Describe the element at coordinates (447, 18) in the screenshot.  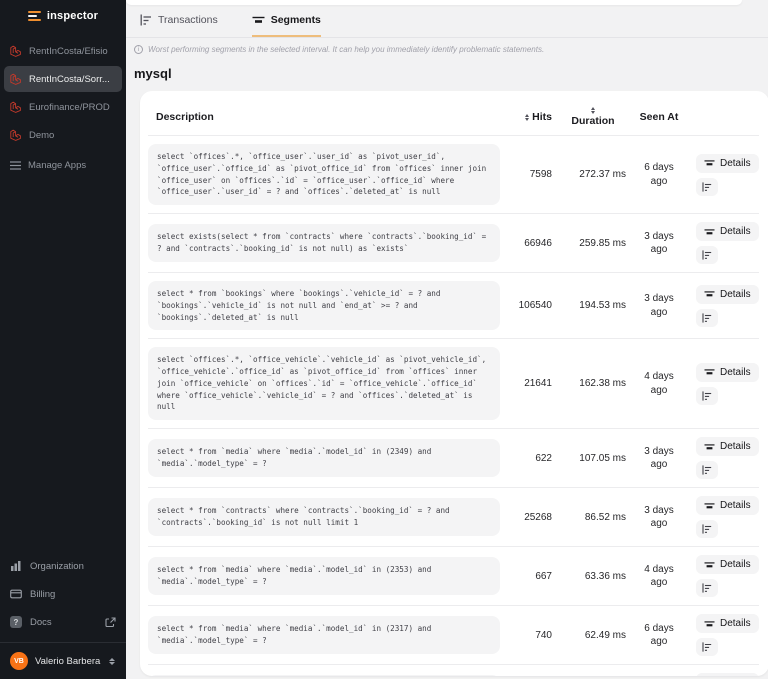
I see `tab-bar: Transactions Segments` at that location.